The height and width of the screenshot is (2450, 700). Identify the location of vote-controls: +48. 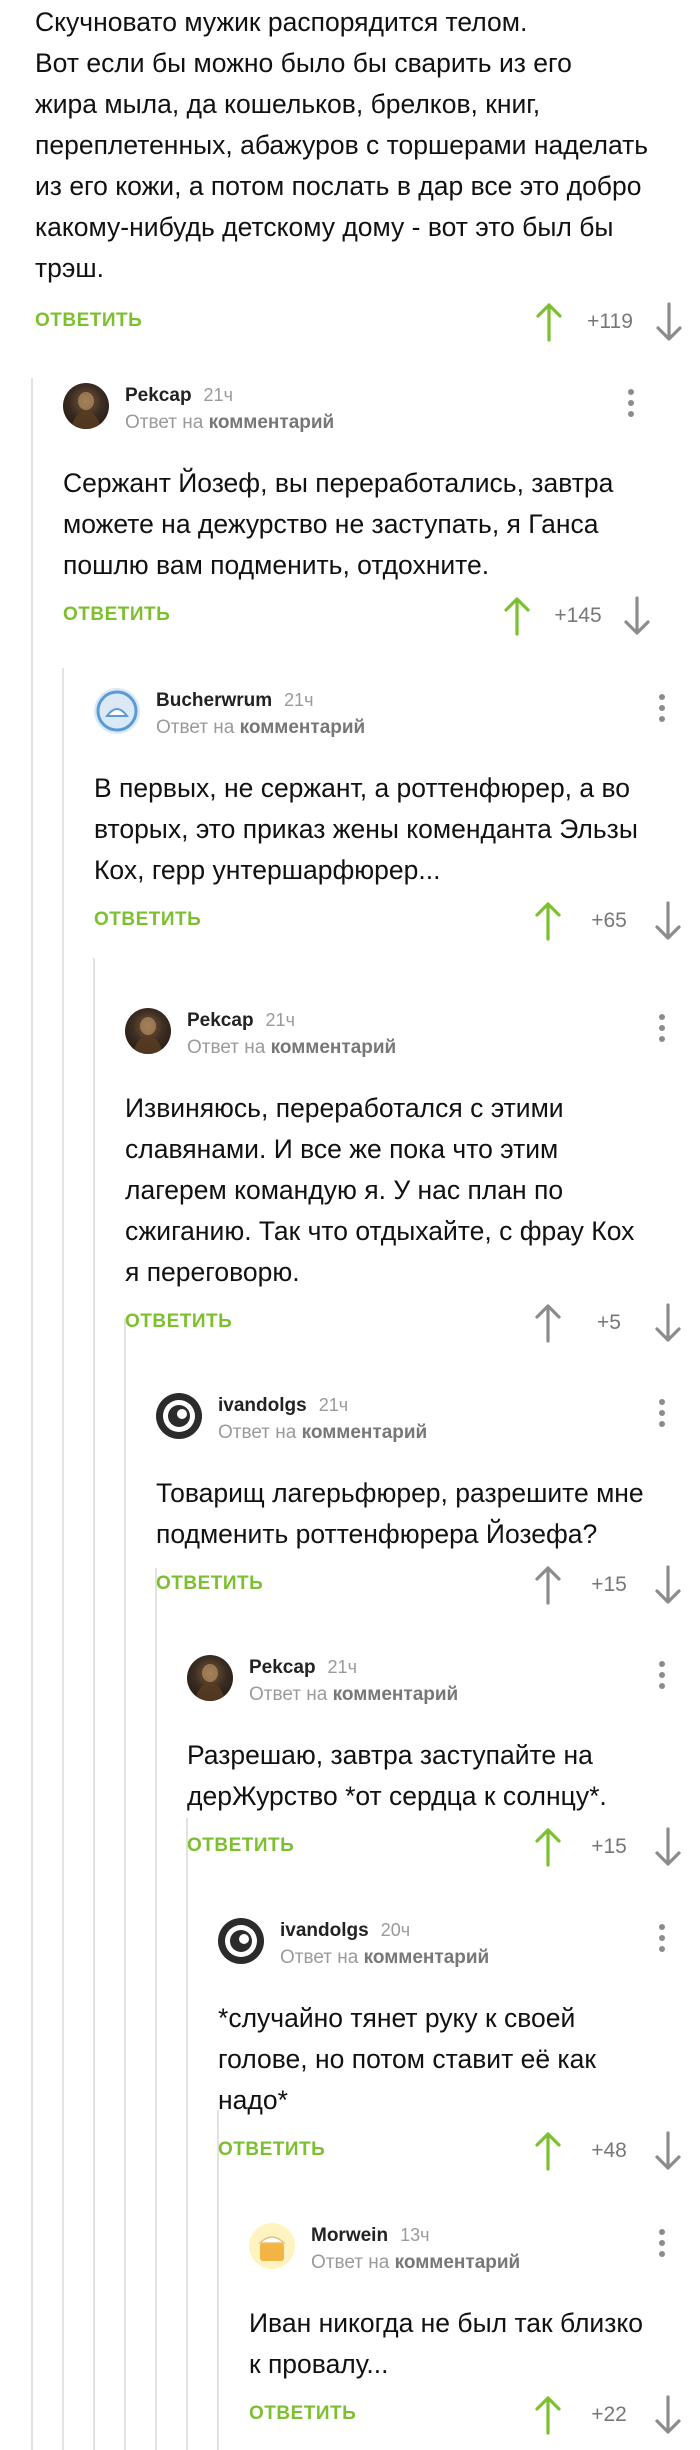
(609, 2151).